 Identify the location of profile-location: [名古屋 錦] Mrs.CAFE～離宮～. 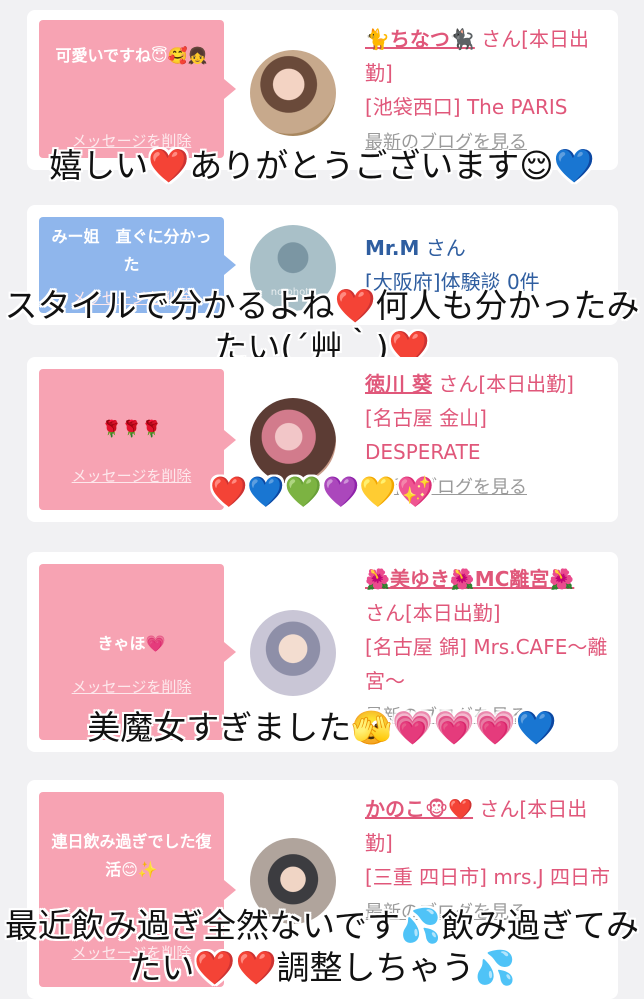
(486, 664).